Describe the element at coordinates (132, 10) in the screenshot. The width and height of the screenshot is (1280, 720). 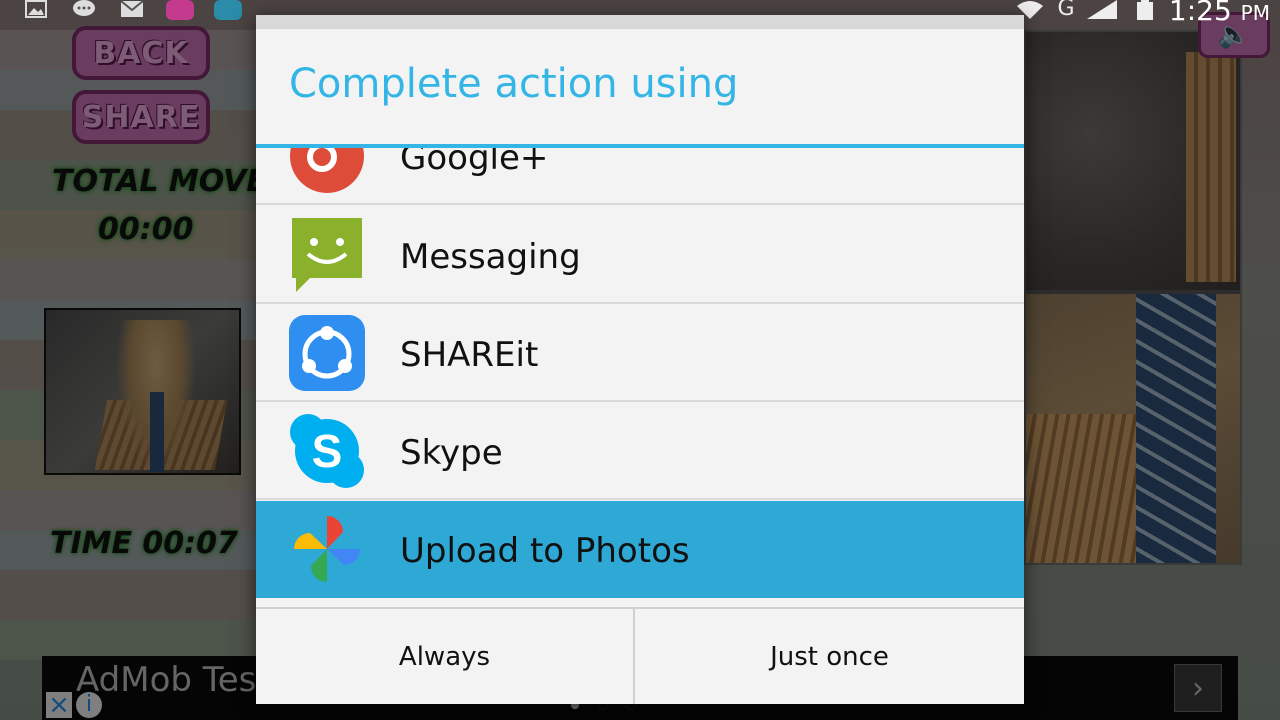
I see `gmail-notification-icon` at that location.